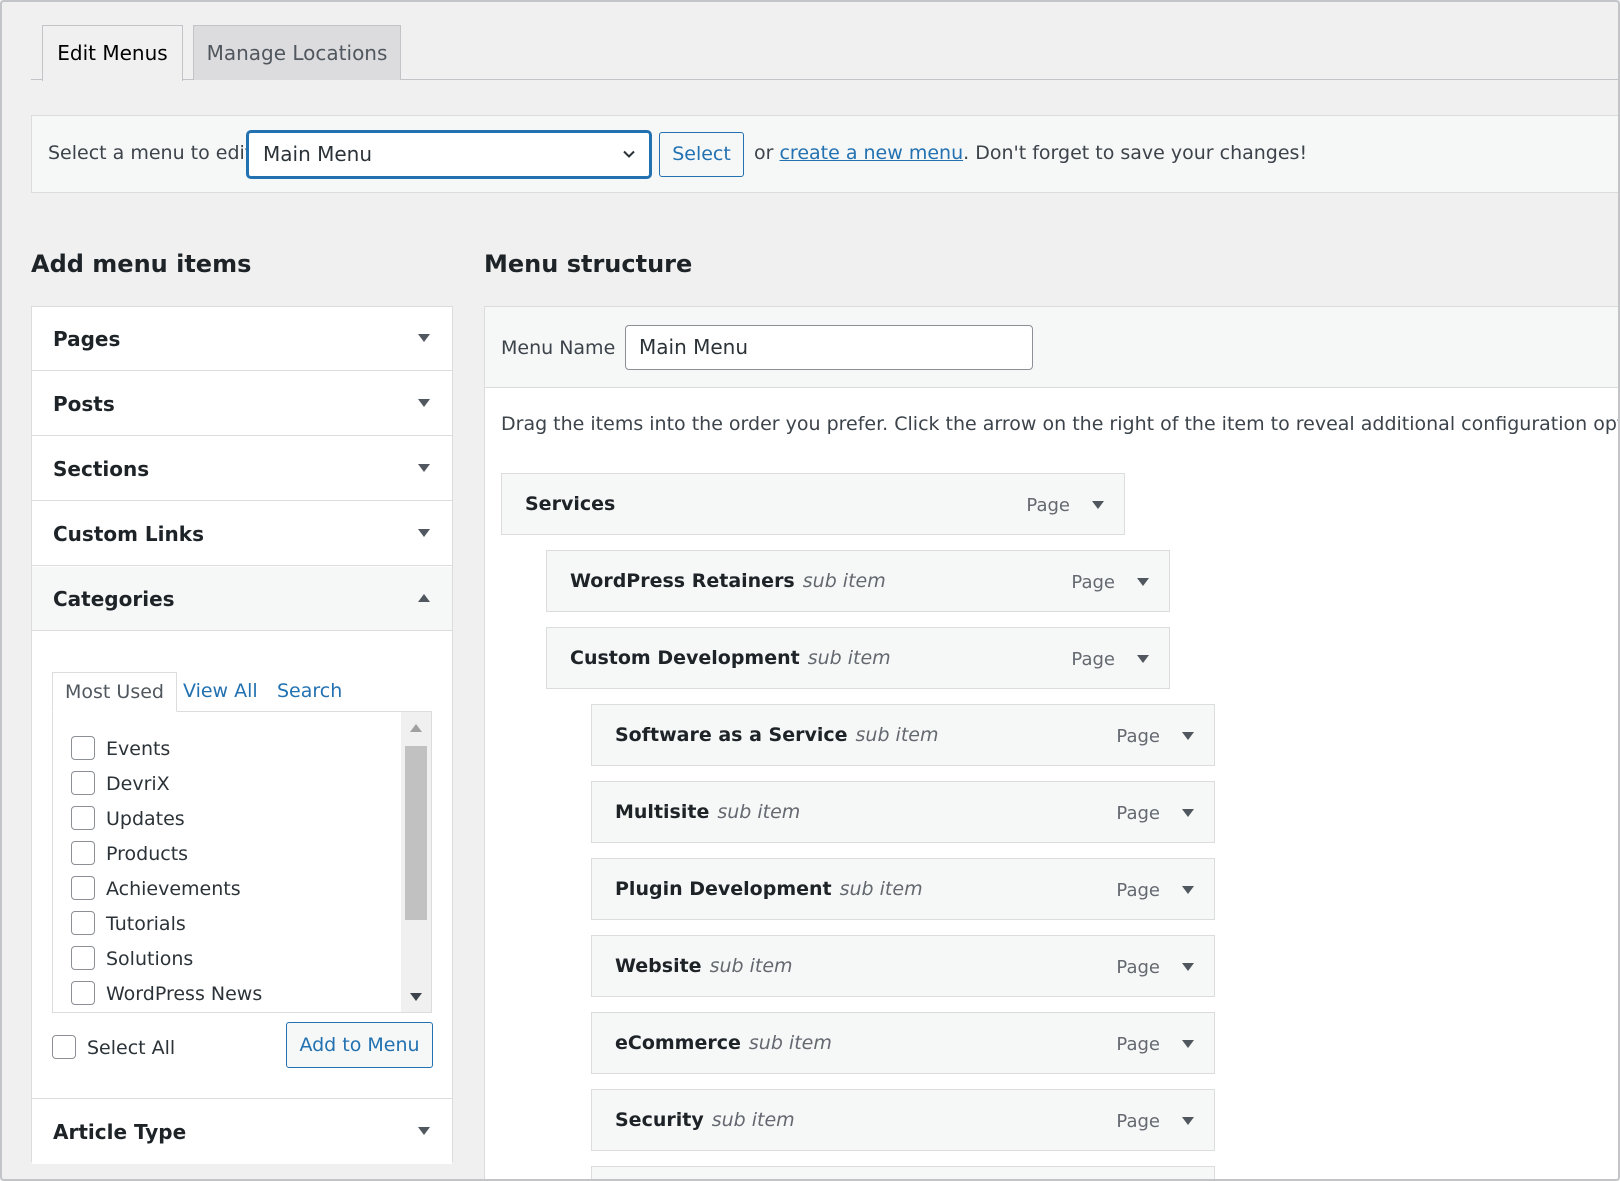 The image size is (1620, 1181). Describe the element at coordinates (138, 784) in the screenshot. I see `category-label: DevriX` at that location.